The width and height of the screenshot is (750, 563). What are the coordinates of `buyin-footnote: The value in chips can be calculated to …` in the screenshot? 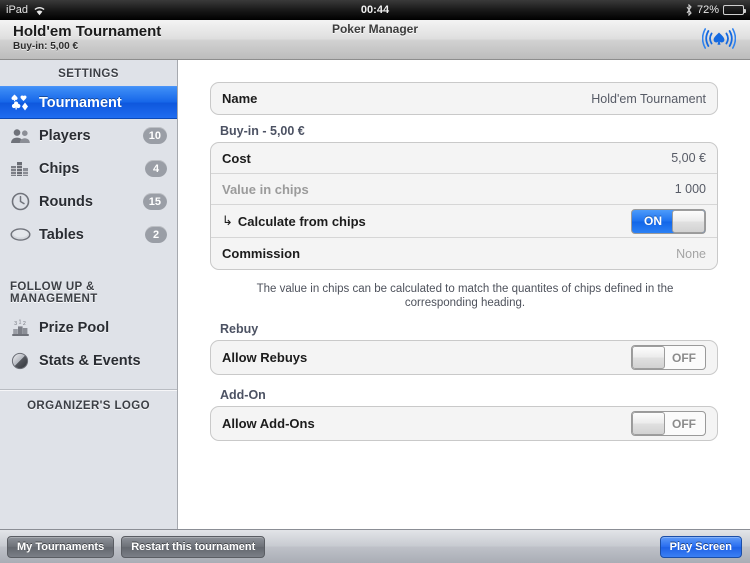 It's located at (465, 296).